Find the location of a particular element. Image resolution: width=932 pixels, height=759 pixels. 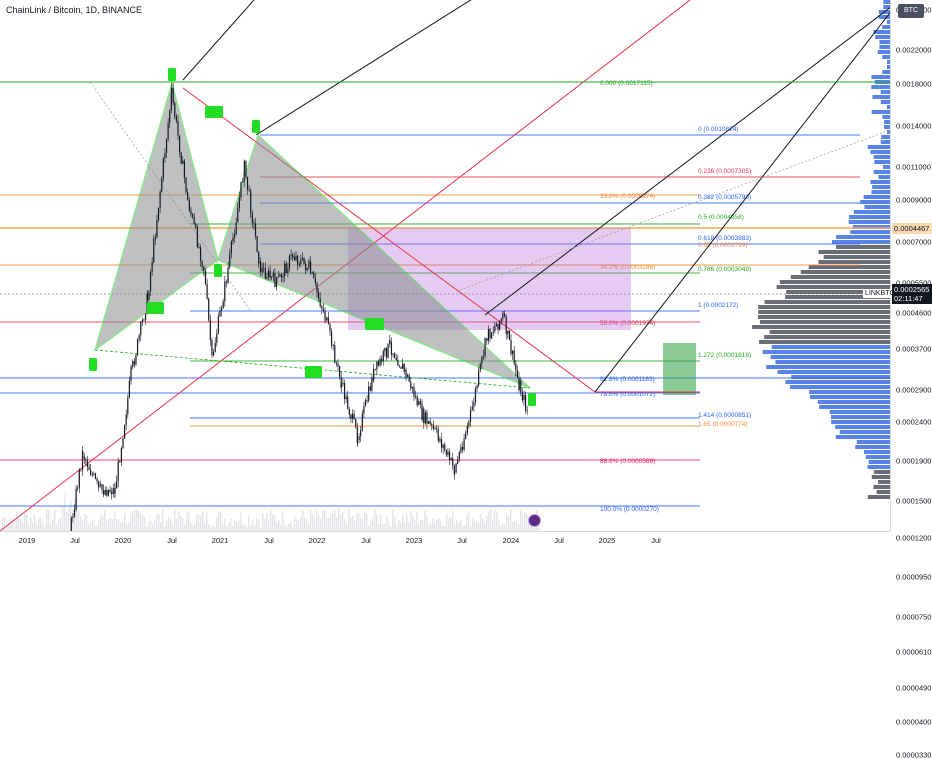

target-zone is located at coordinates (679, 369).